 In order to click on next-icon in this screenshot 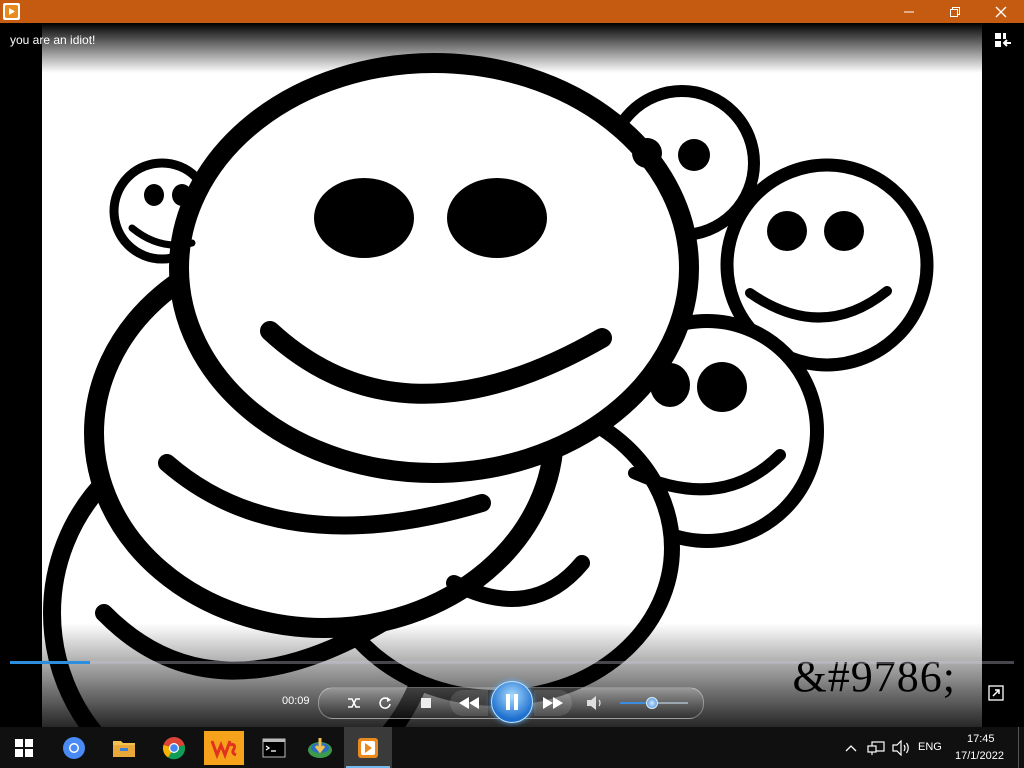, I will do `click(553, 703)`.